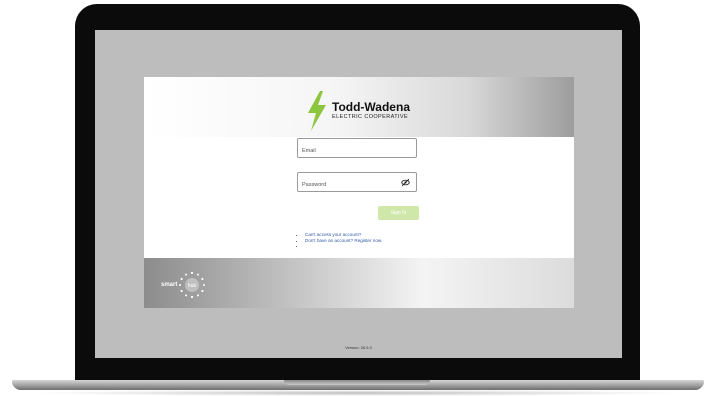 The image size is (714, 396). I want to click on lightning-bolt-icon, so click(317, 111).